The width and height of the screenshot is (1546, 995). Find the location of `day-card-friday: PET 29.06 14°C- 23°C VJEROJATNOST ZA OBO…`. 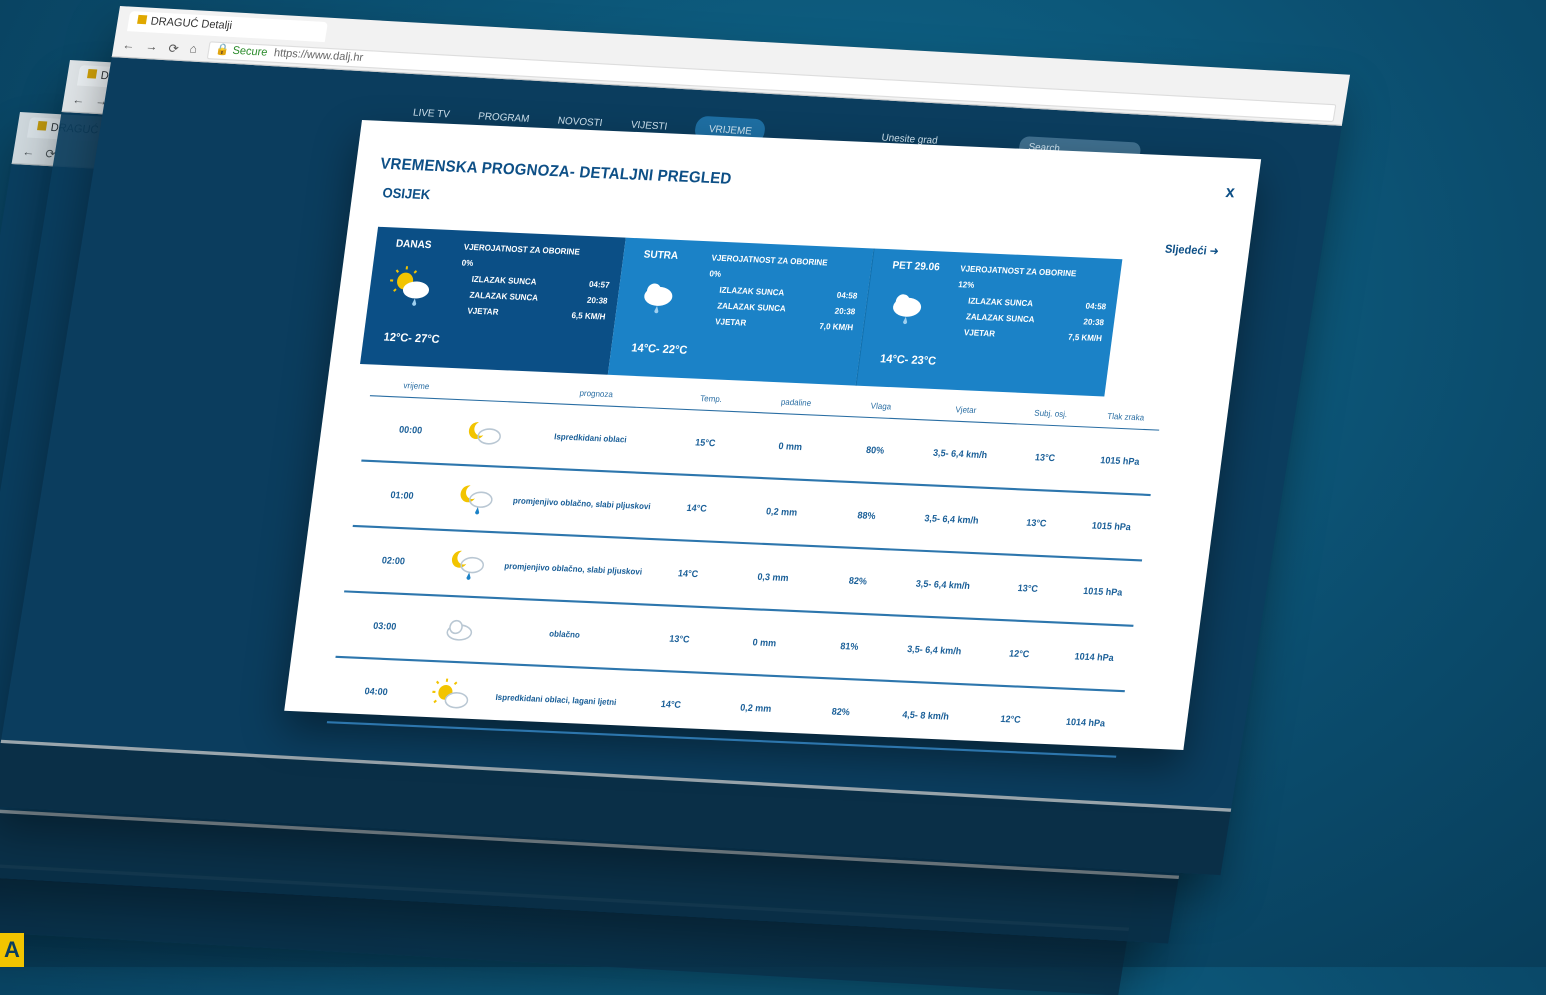

day-card-friday: PET 29.06 14°C- 23°C VJEROJATNOST ZA OBO… is located at coordinates (989, 322).